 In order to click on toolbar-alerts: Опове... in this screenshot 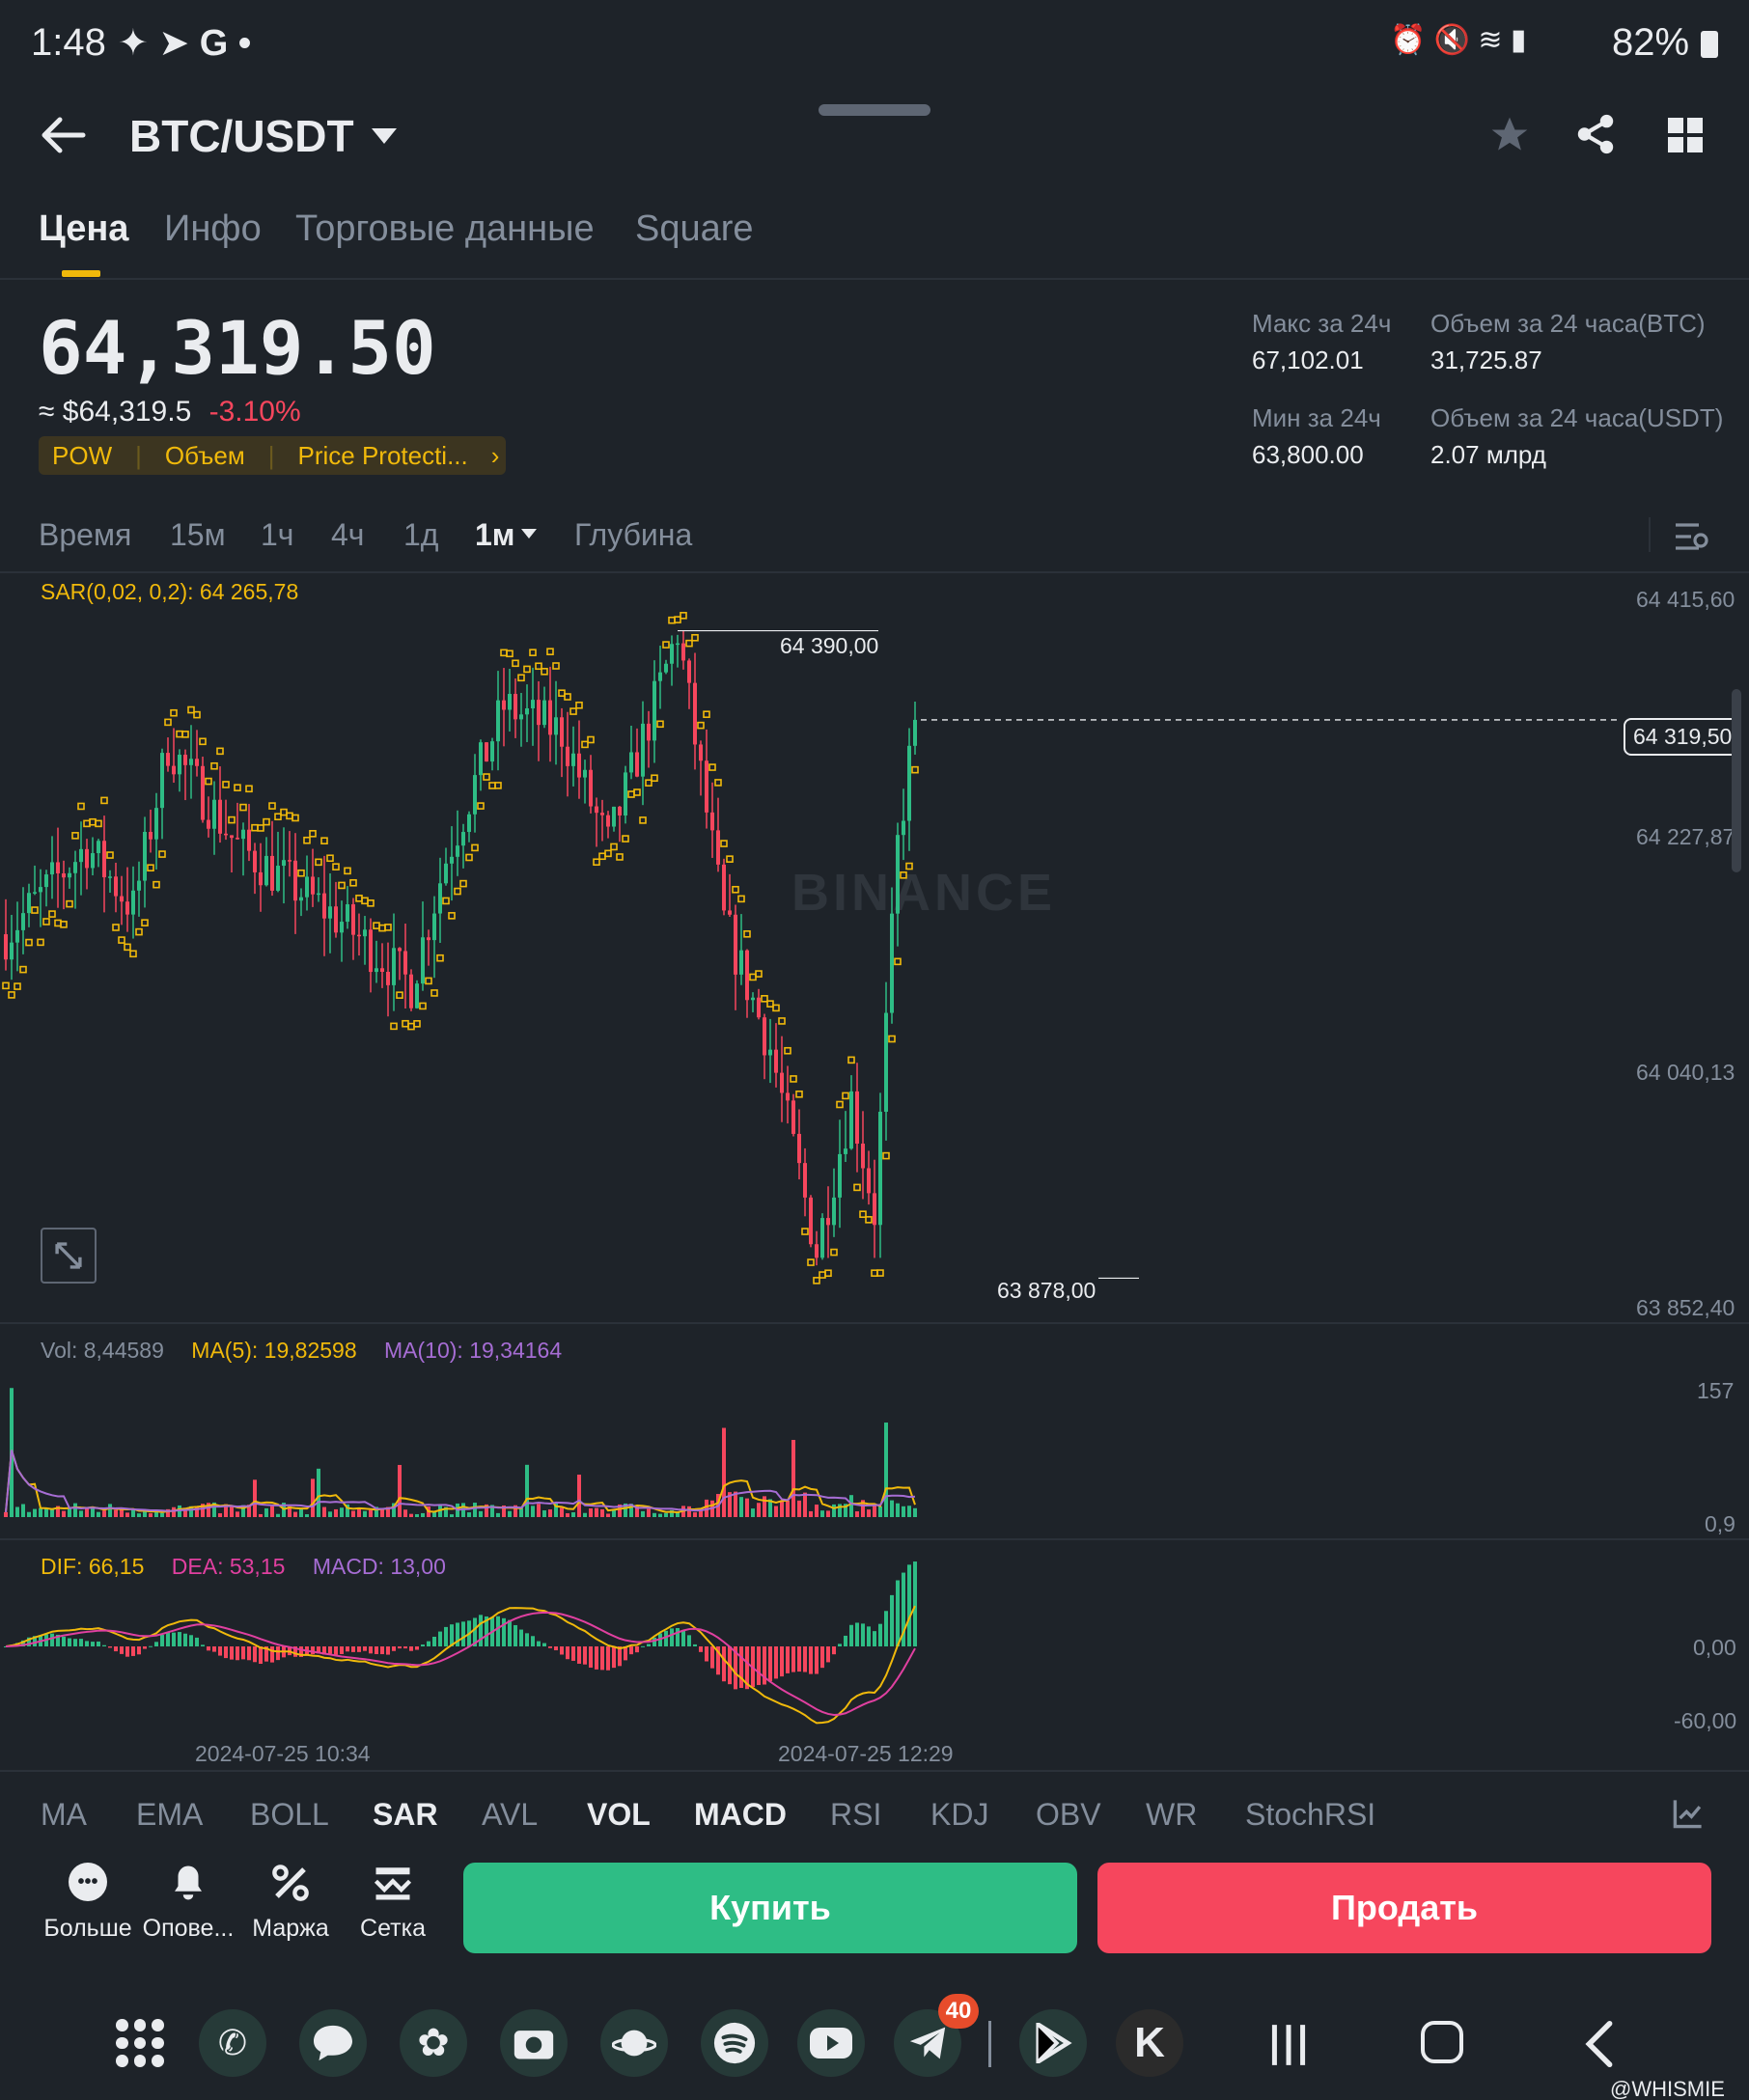, I will do `click(188, 1903)`.